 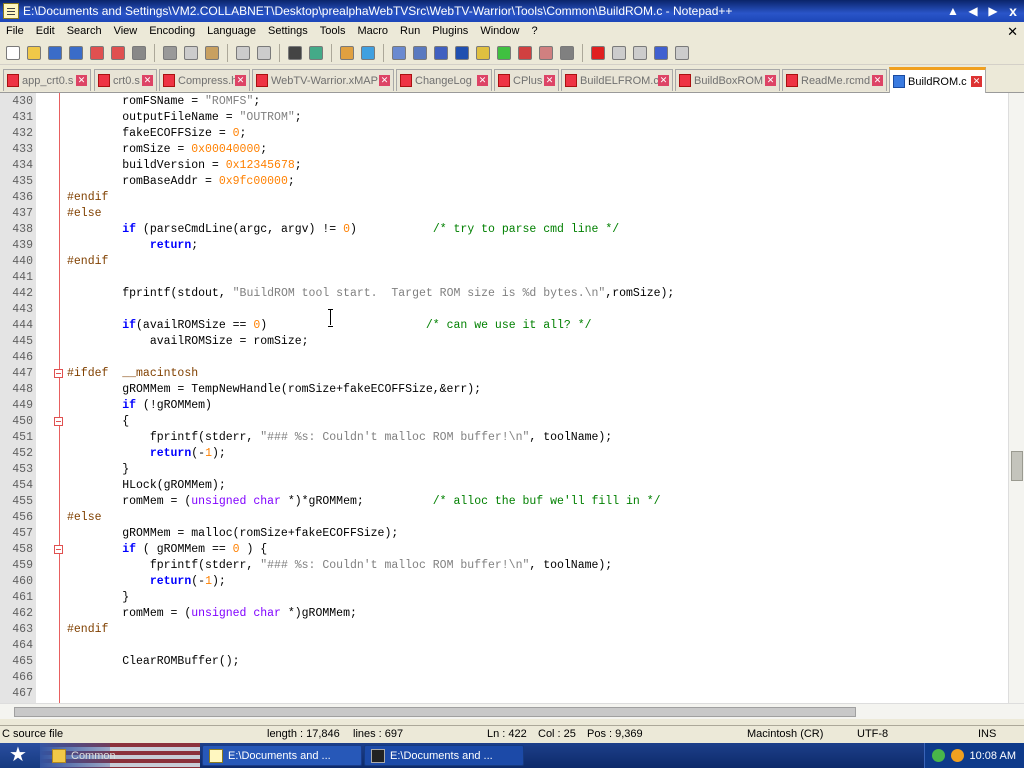 What do you see at coordinates (504, 678) in the screenshot?
I see `code-line: 466` at bounding box center [504, 678].